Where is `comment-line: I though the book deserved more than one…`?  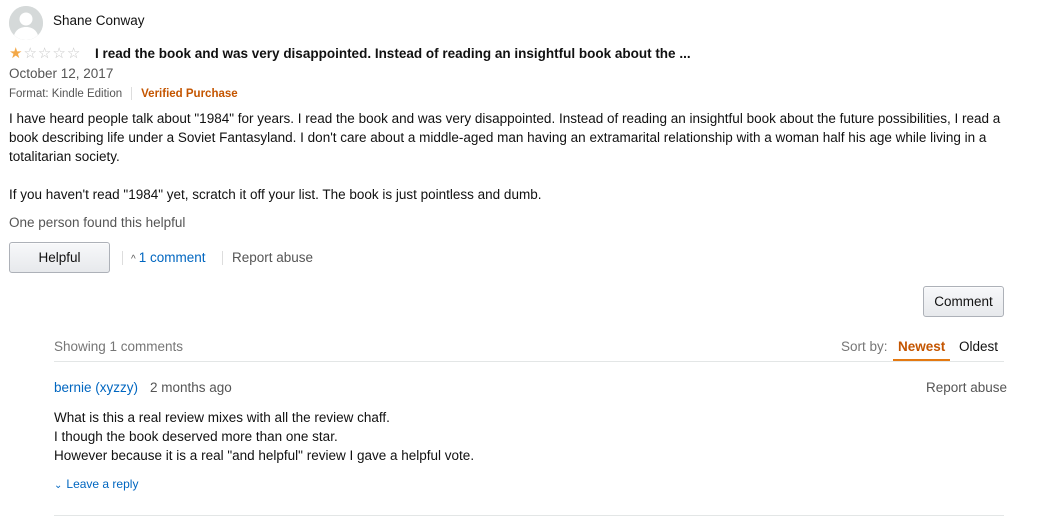
comment-line: I though the book deserved more than one… is located at coordinates (196, 436).